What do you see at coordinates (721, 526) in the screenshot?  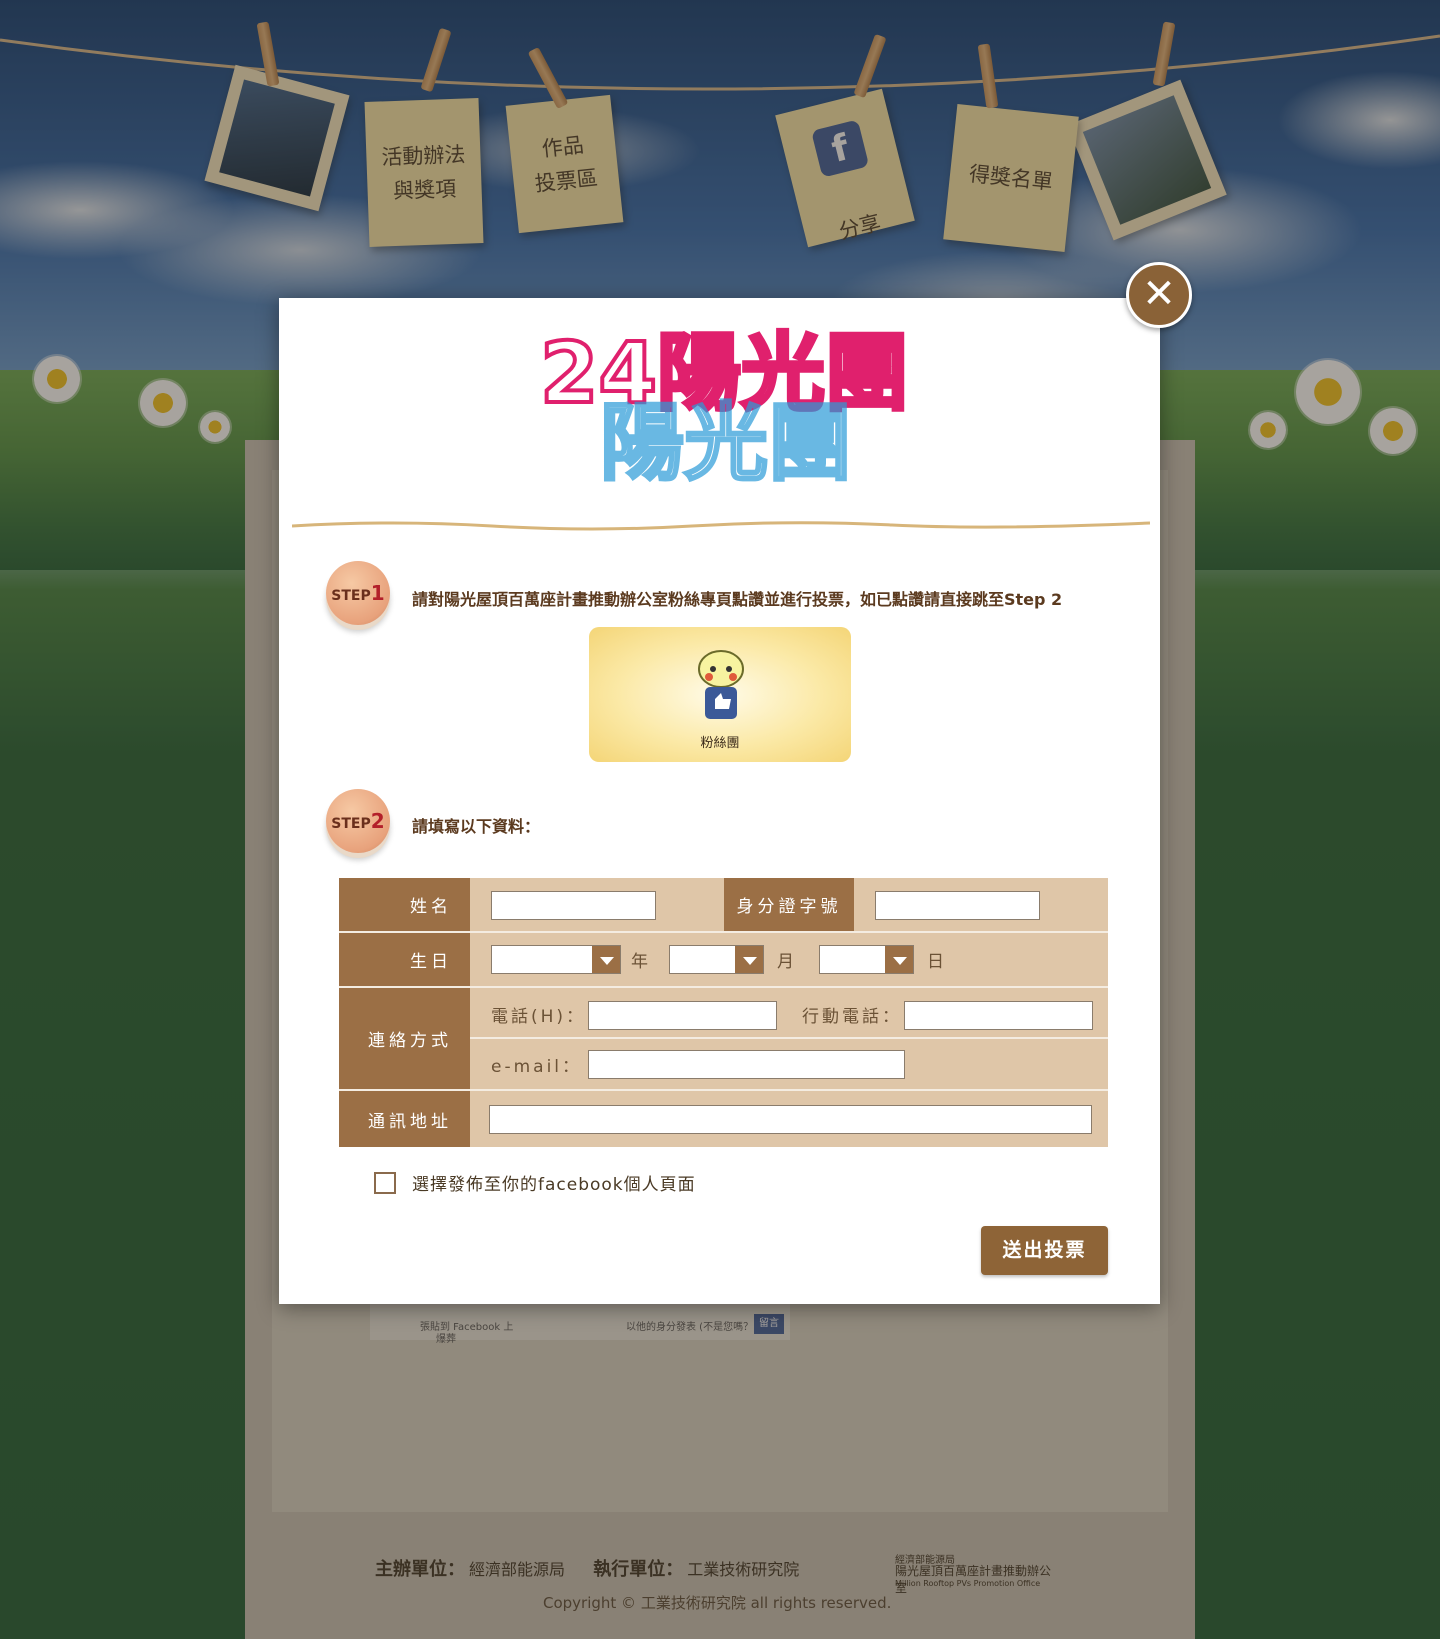 I see `wavy-divider` at bounding box center [721, 526].